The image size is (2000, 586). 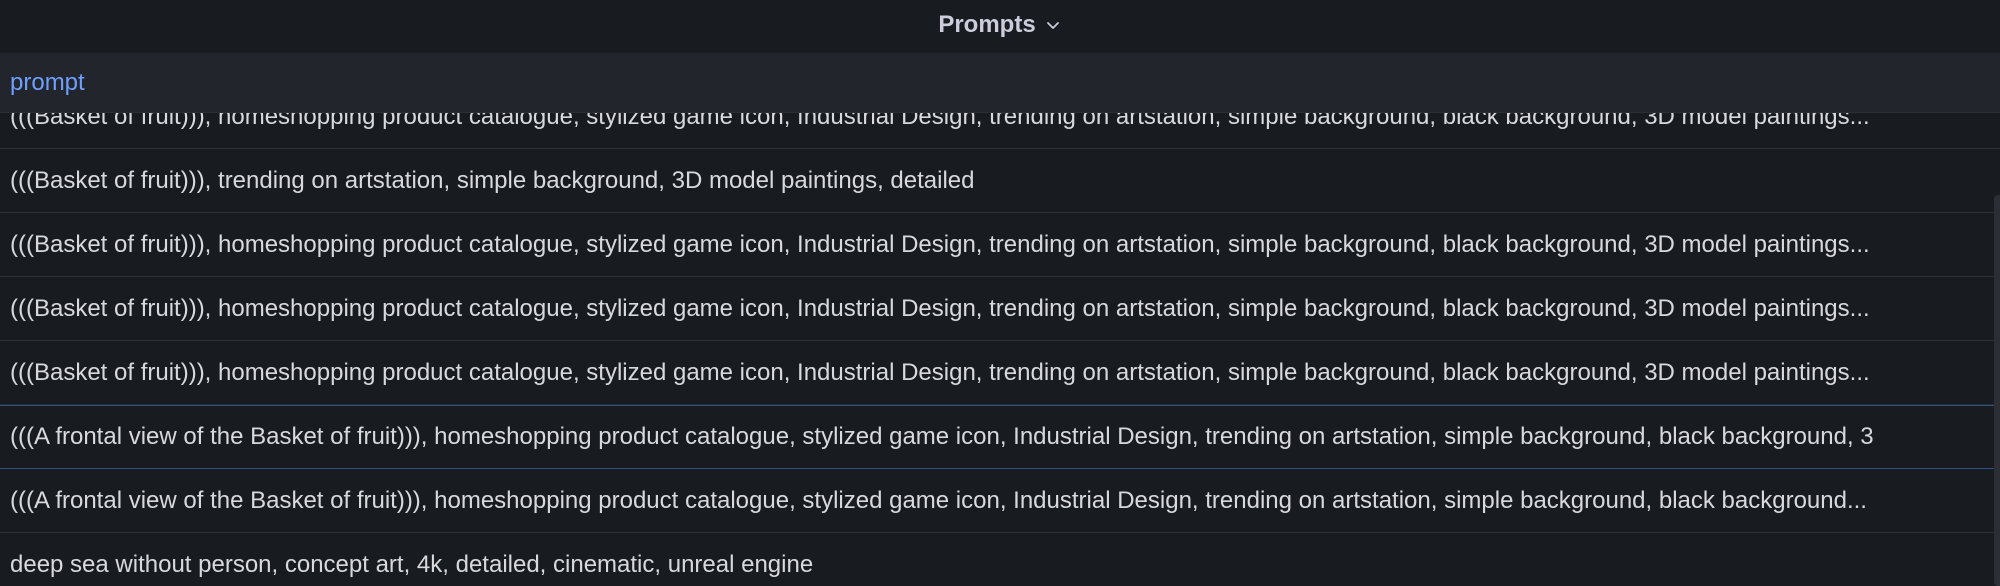 I want to click on column-header-prompt: prompt, so click(x=47, y=83).